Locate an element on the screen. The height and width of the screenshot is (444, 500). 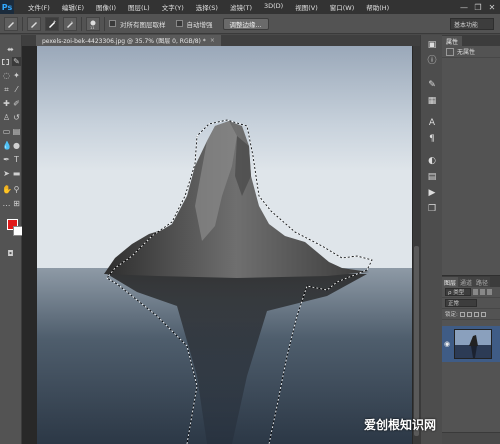
no-properties-label: 无属性 is located at coordinates (466, 52).